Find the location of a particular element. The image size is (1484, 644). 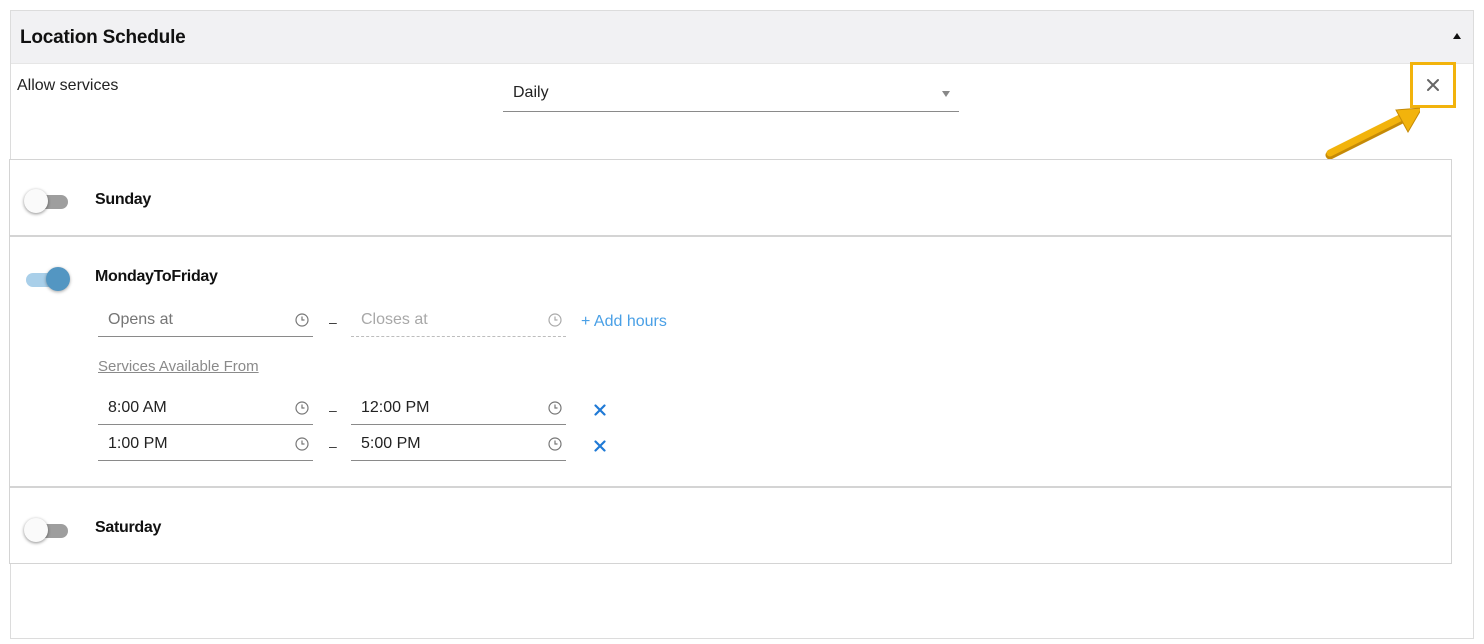

range-start-value: 8:00 AM is located at coordinates (137, 407).